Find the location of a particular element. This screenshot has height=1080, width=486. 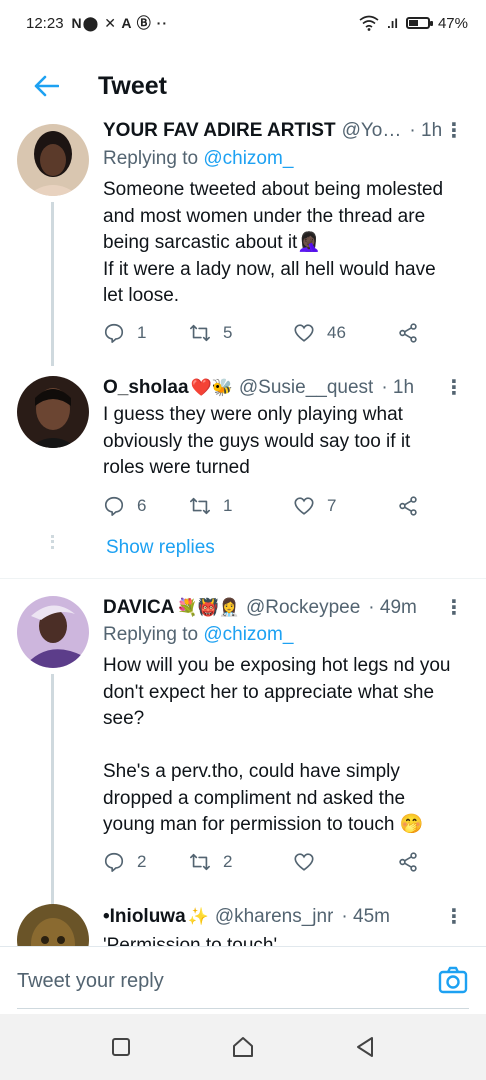

user-handle: @Susie__quest is located at coordinates (306, 388).